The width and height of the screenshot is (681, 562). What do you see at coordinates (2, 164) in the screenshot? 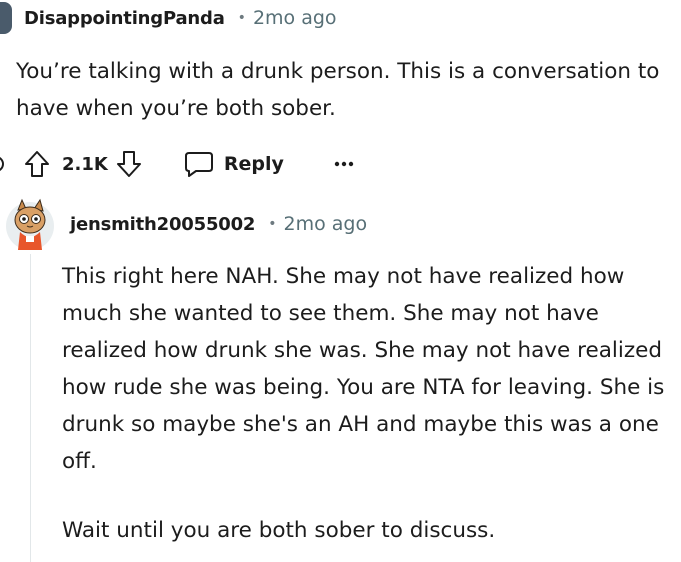
I see `collapse-thread-icon` at bounding box center [2, 164].